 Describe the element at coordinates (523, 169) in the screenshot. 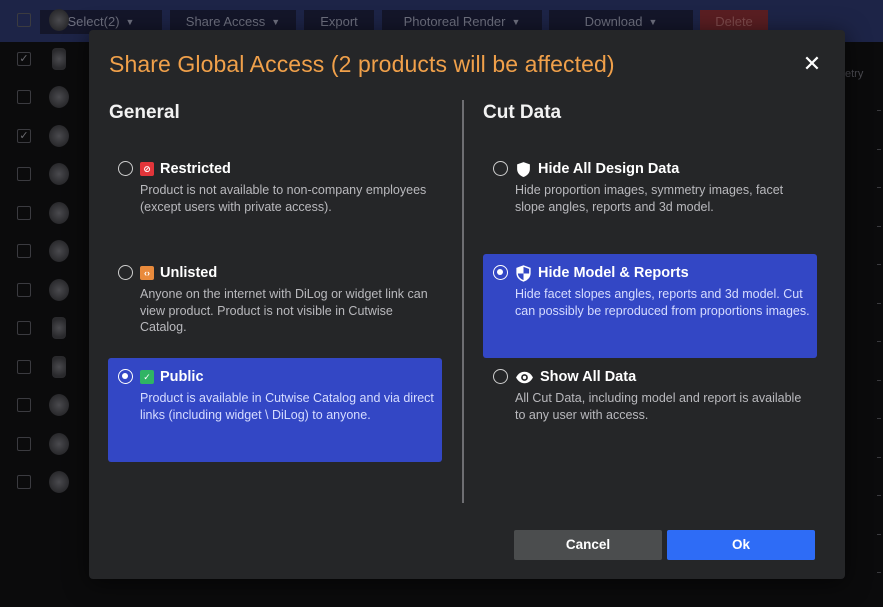

I see `shield-icon` at that location.